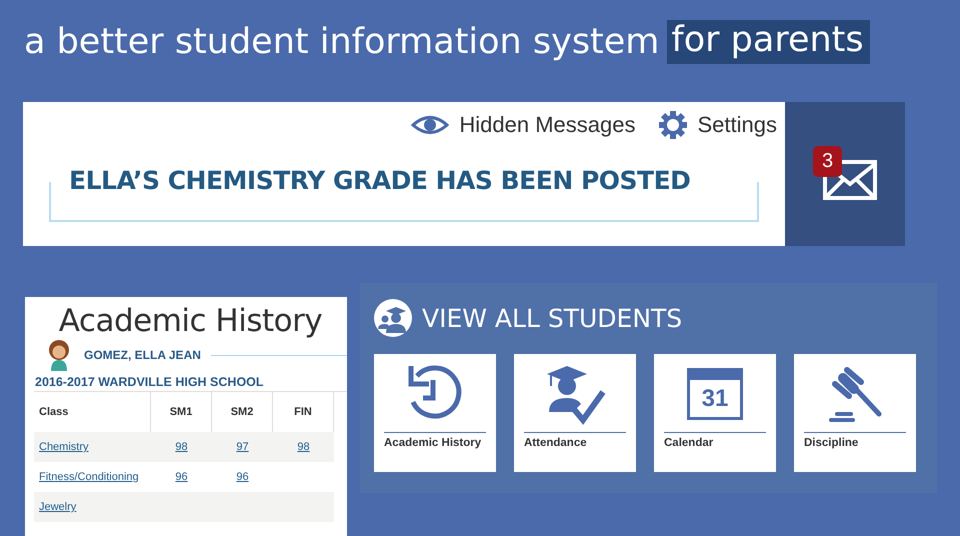 The width and height of the screenshot is (960, 536). What do you see at coordinates (142, 355) in the screenshot?
I see `student-name: GOMEZ, ELLA JEAN` at bounding box center [142, 355].